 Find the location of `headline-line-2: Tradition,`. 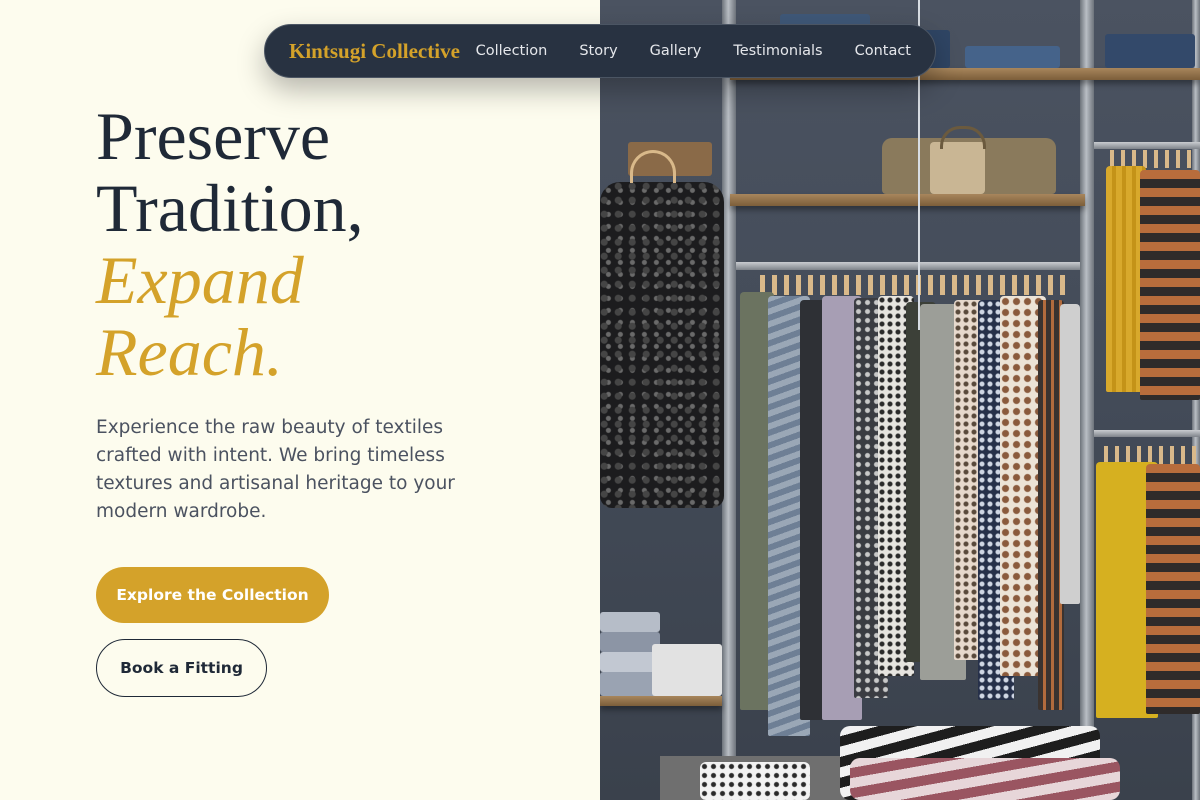

headline-line-2: Tradition, is located at coordinates (230, 208).